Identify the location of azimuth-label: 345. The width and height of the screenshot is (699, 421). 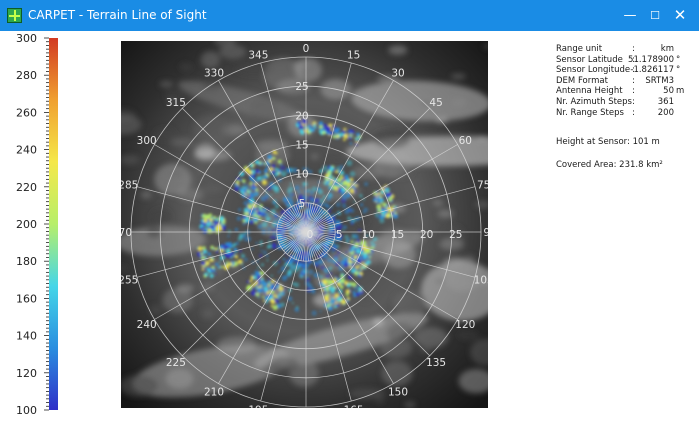
(258, 55).